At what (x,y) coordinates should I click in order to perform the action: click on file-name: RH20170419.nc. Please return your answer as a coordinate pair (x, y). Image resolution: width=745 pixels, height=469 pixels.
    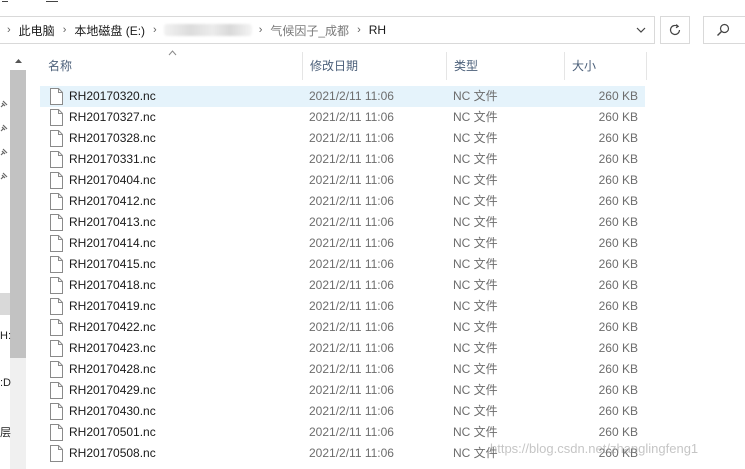
    Looking at the image, I should click on (112, 306).